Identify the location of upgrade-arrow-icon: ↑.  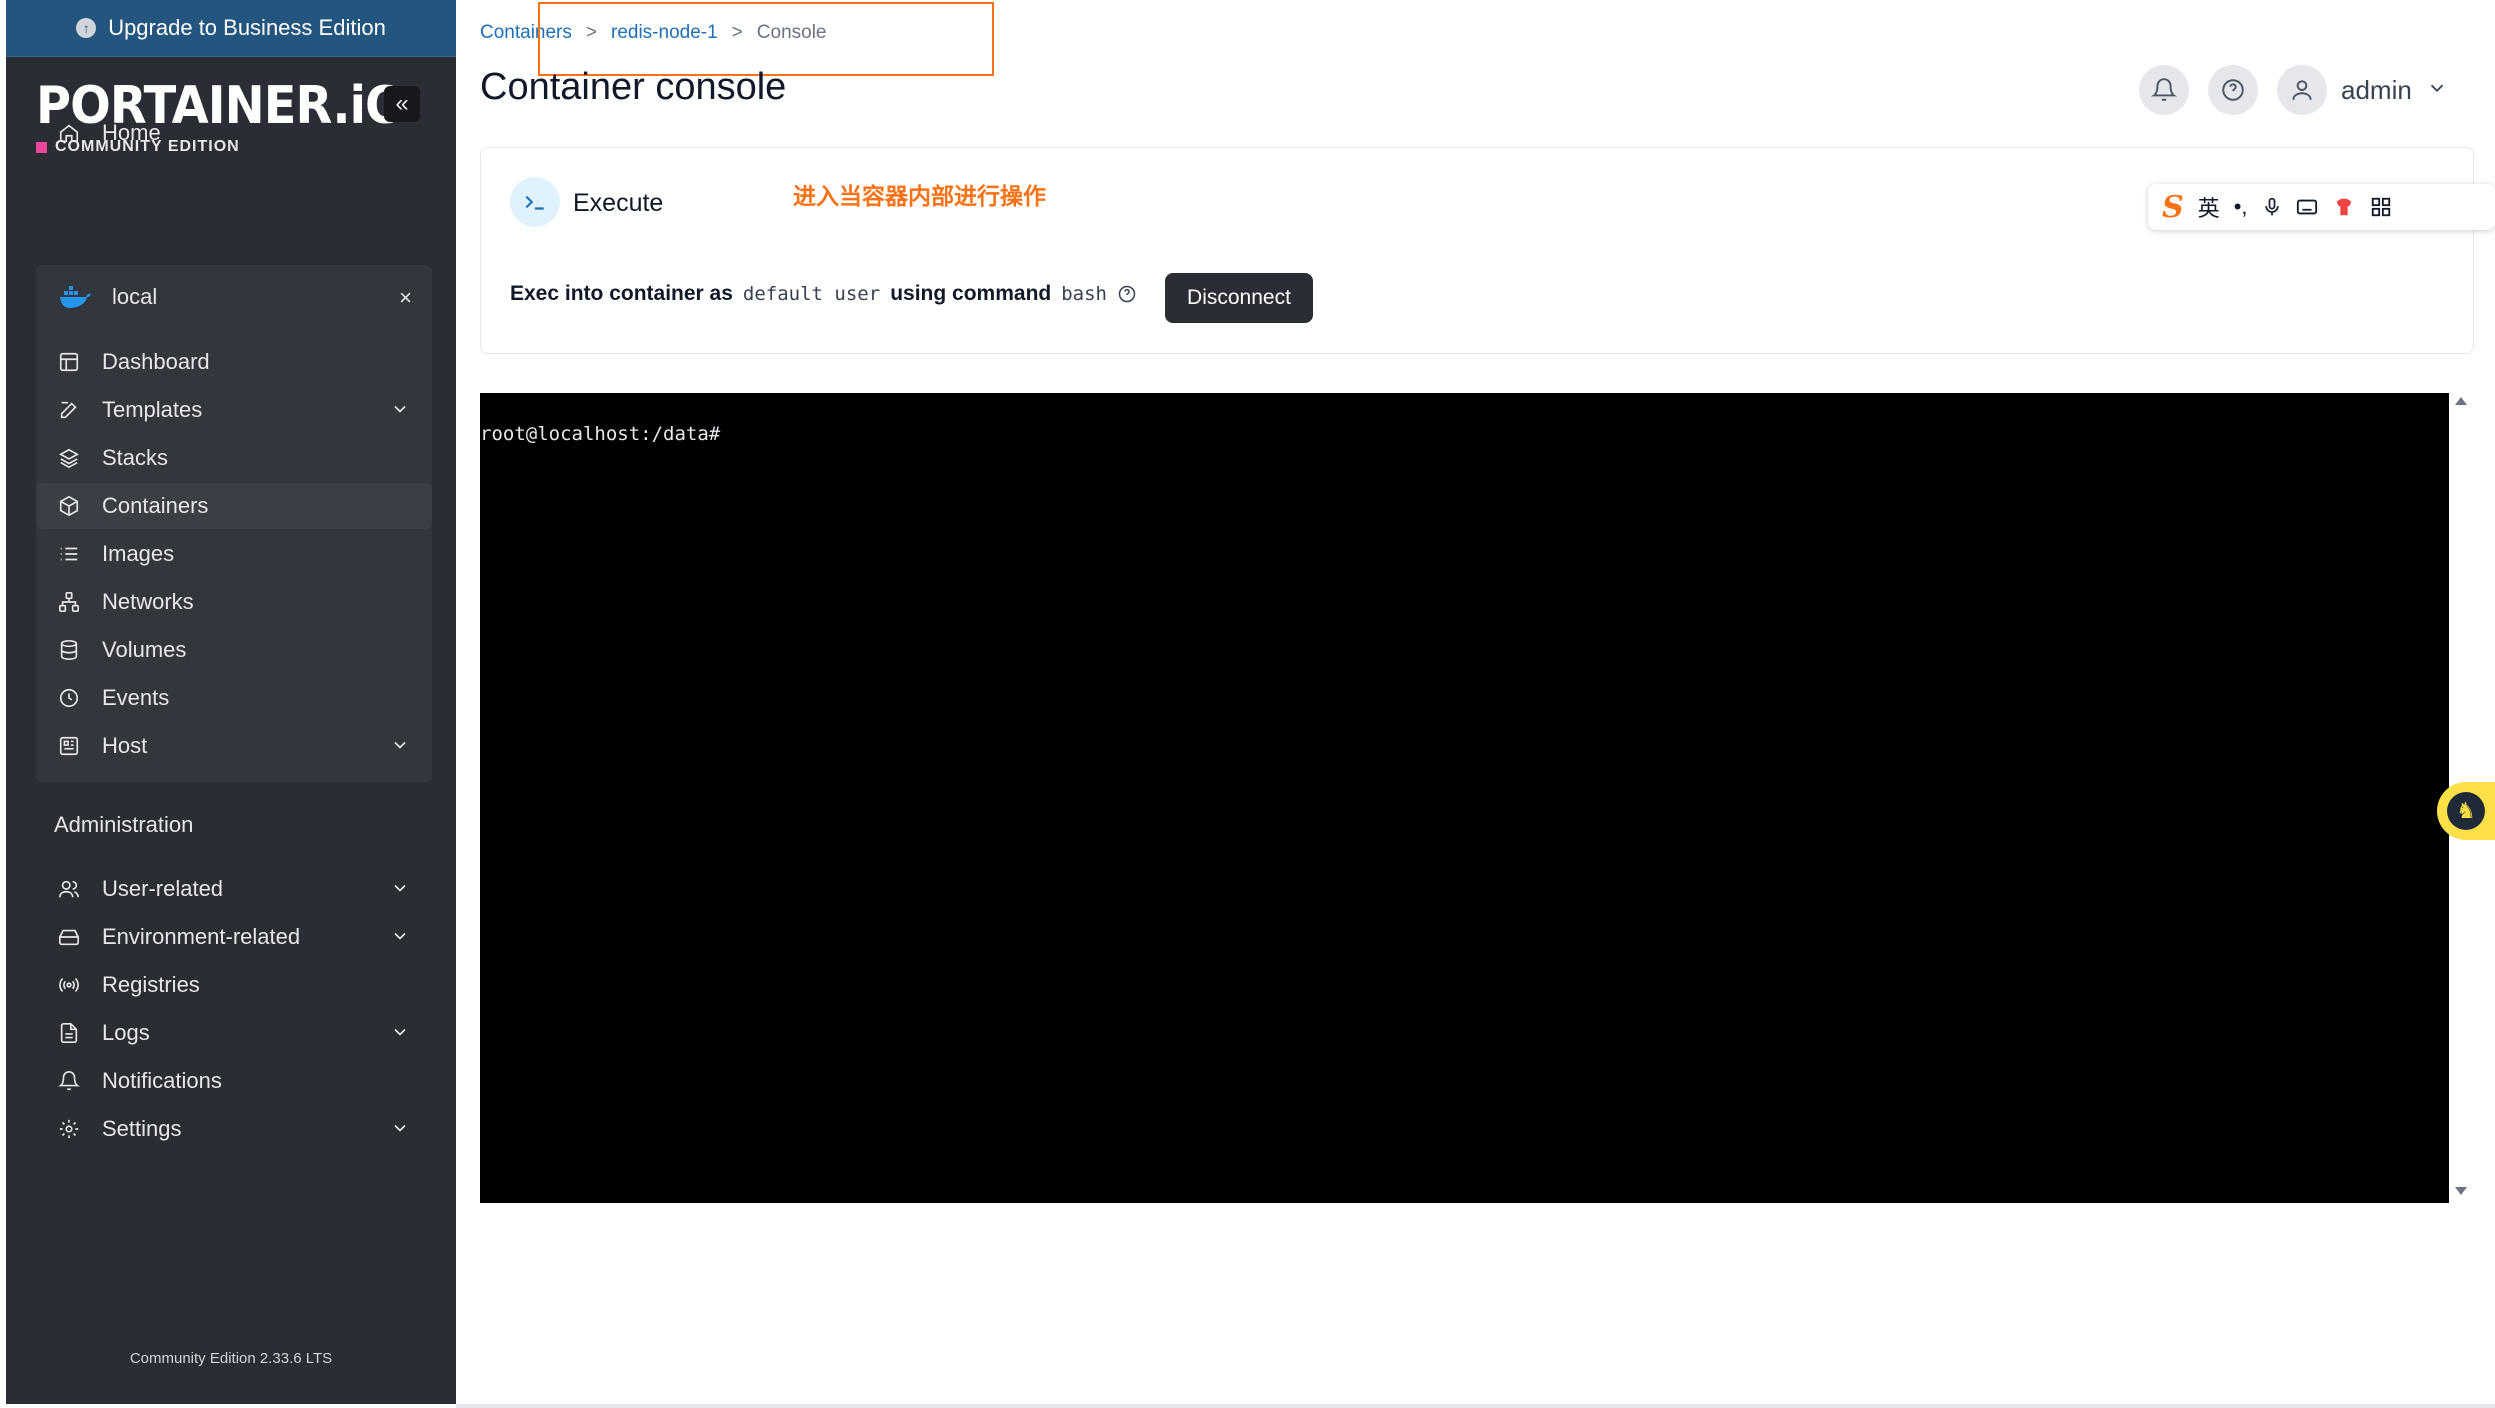
(86, 28).